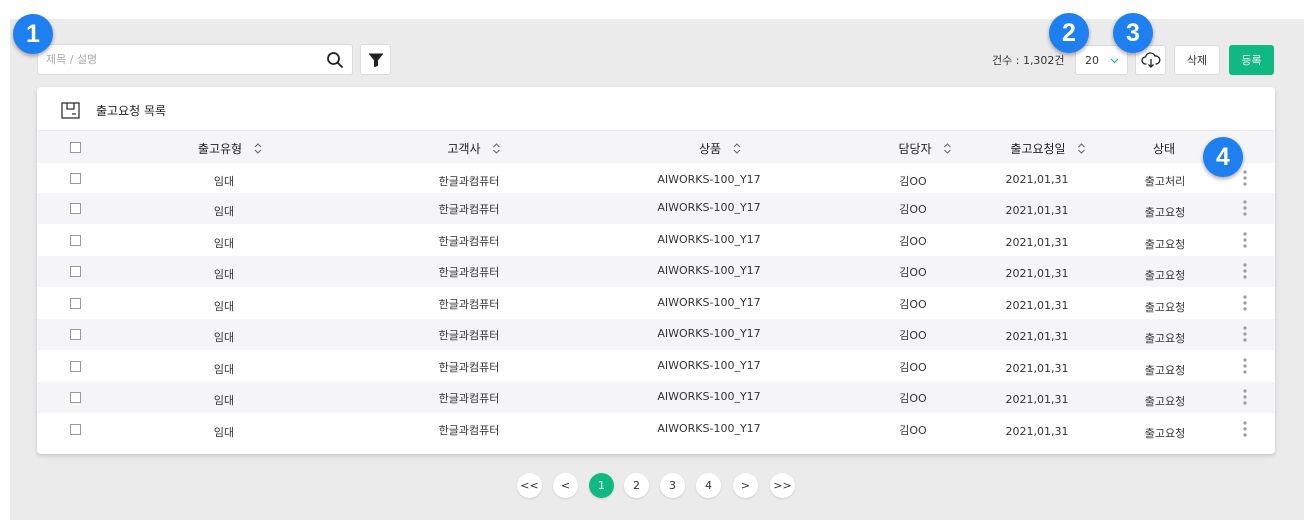 Image resolution: width=1304 pixels, height=520 pixels. What do you see at coordinates (656, 178) in the screenshot?
I see `table-row: 임대 한글과컴퓨터 AIWORKS-100_Y17 김OO 2021,01,31 출고처리` at bounding box center [656, 178].